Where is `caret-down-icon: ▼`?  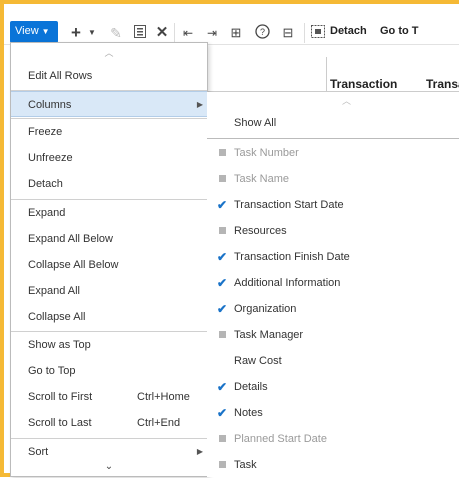 caret-down-icon: ▼ is located at coordinates (45, 31).